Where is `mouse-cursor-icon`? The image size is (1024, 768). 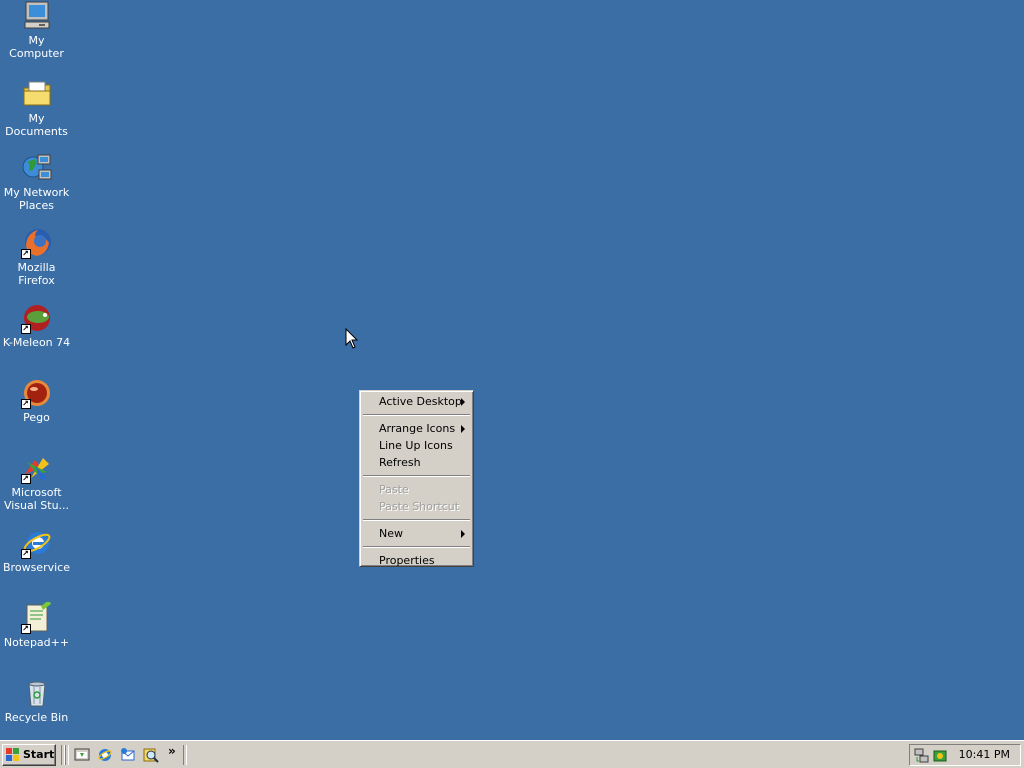 mouse-cursor-icon is located at coordinates (352, 338).